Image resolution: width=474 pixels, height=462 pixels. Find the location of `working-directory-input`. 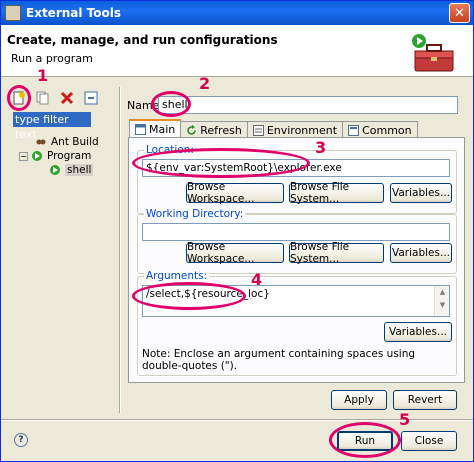

working-directory-input is located at coordinates (296, 232).